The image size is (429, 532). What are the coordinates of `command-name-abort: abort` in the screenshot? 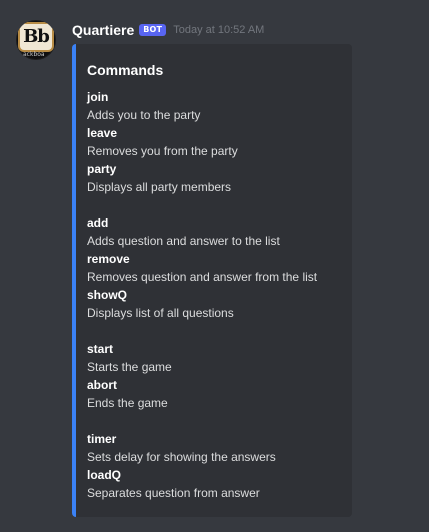 It's located at (102, 385).